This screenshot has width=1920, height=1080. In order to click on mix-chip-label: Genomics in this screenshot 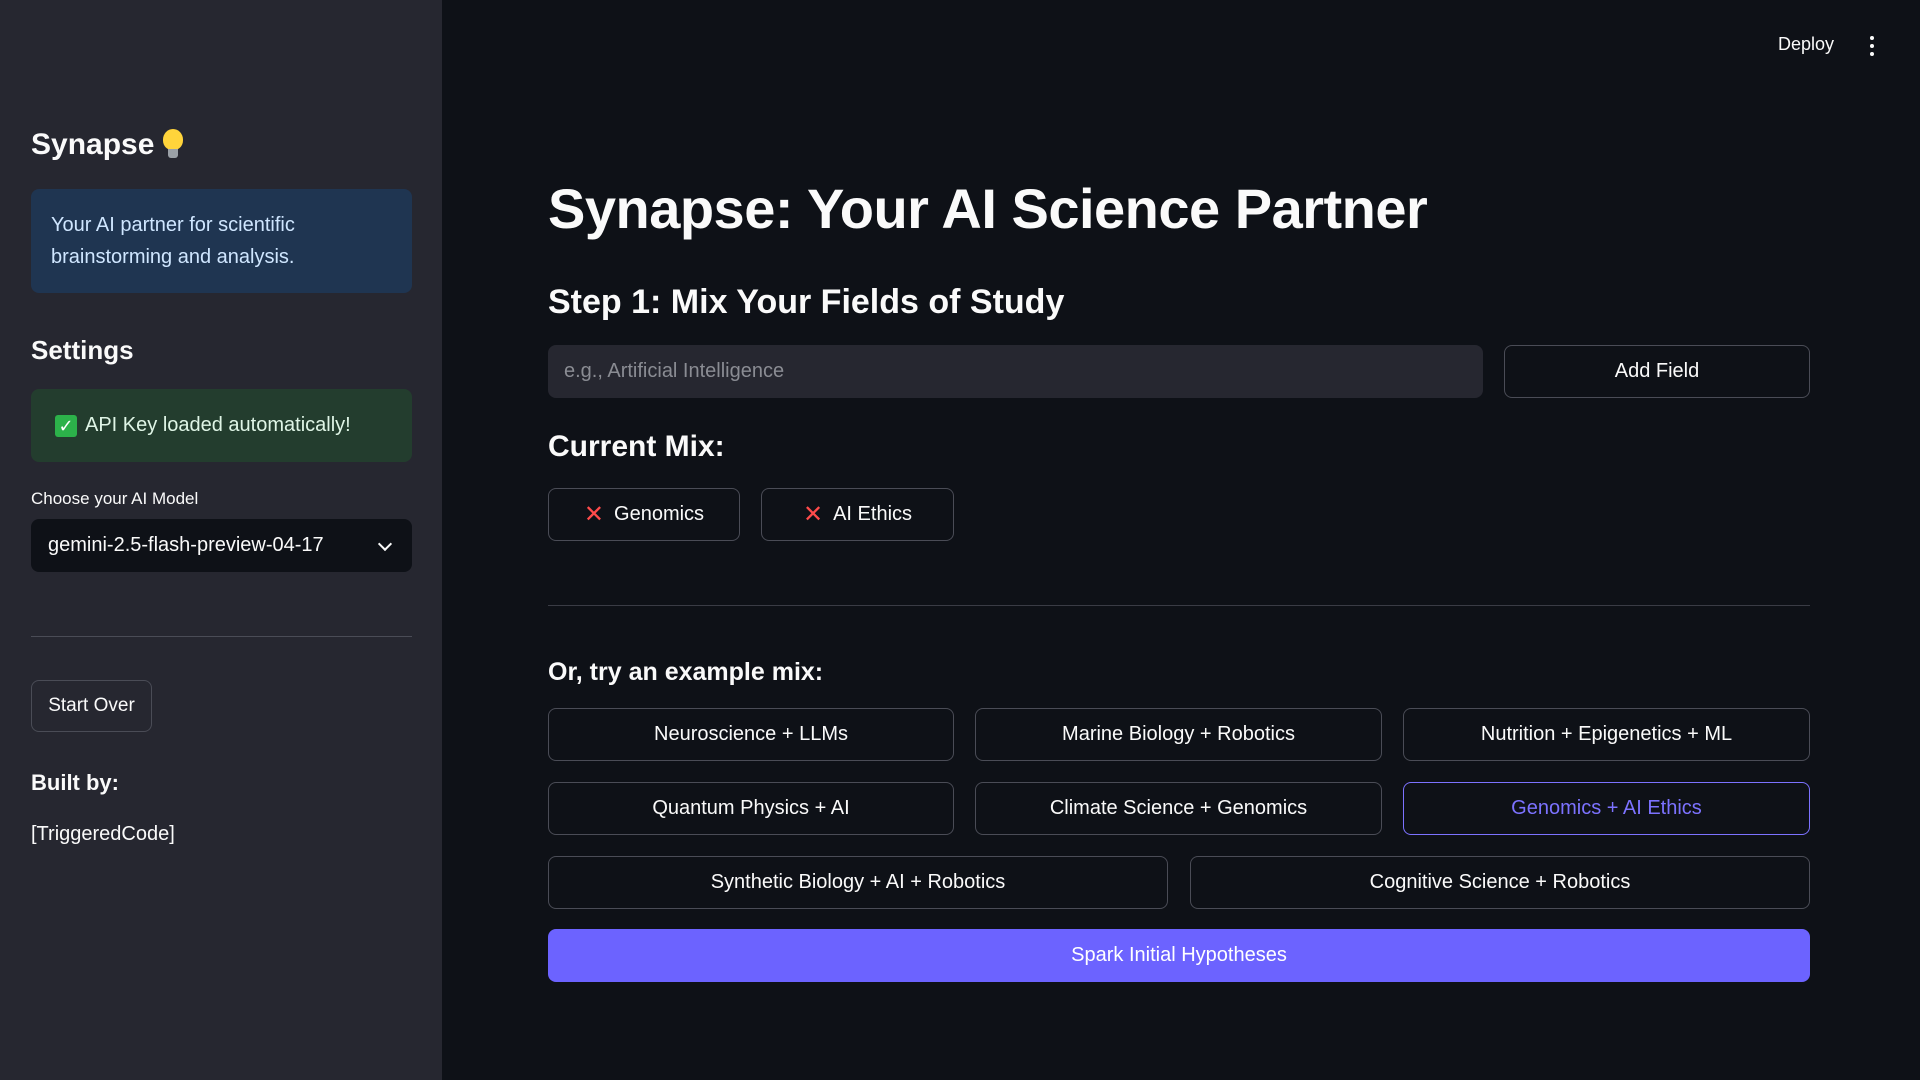, I will do `click(659, 514)`.